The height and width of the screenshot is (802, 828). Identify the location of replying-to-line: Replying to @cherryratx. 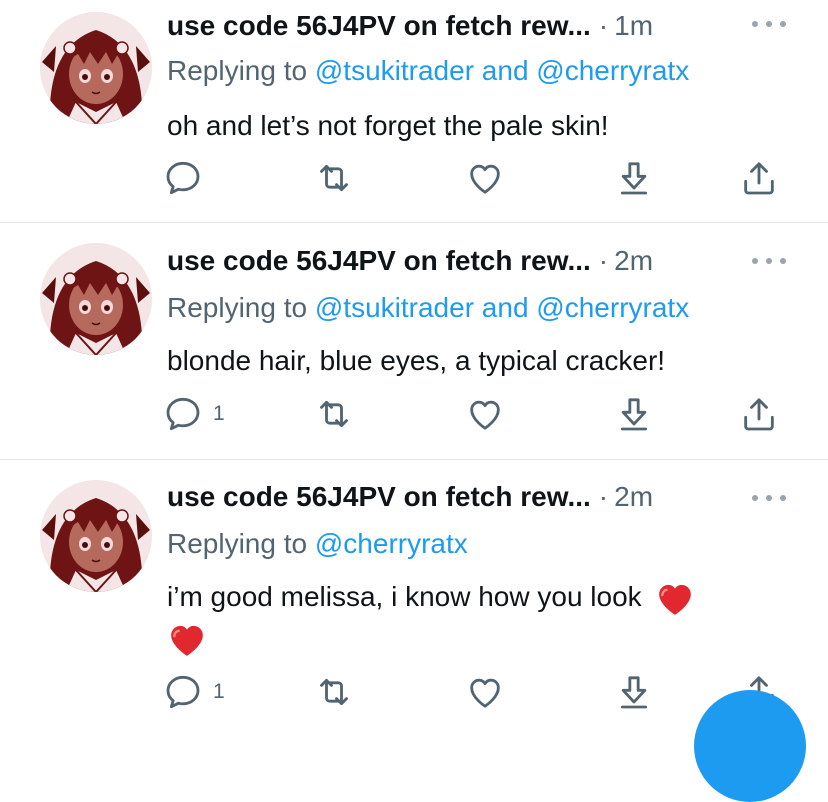
(317, 544).